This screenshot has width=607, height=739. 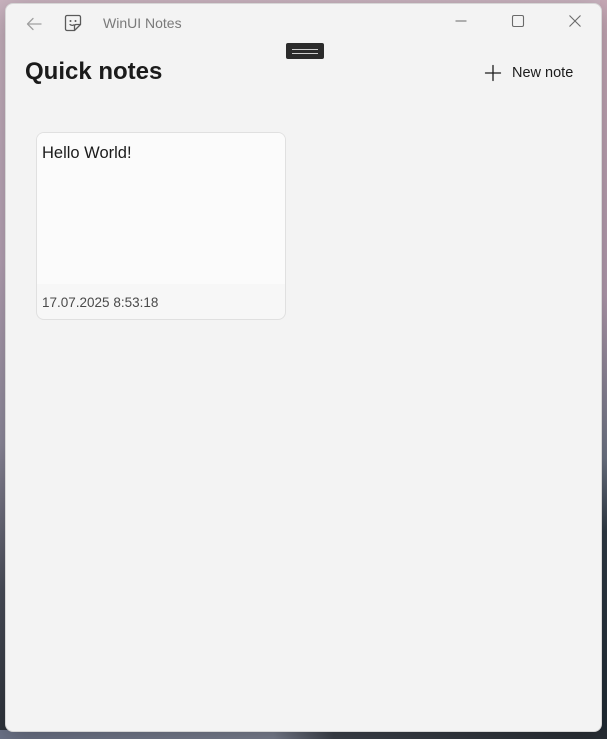 What do you see at coordinates (87, 153) in the screenshot?
I see `note-text: Hello World!` at bounding box center [87, 153].